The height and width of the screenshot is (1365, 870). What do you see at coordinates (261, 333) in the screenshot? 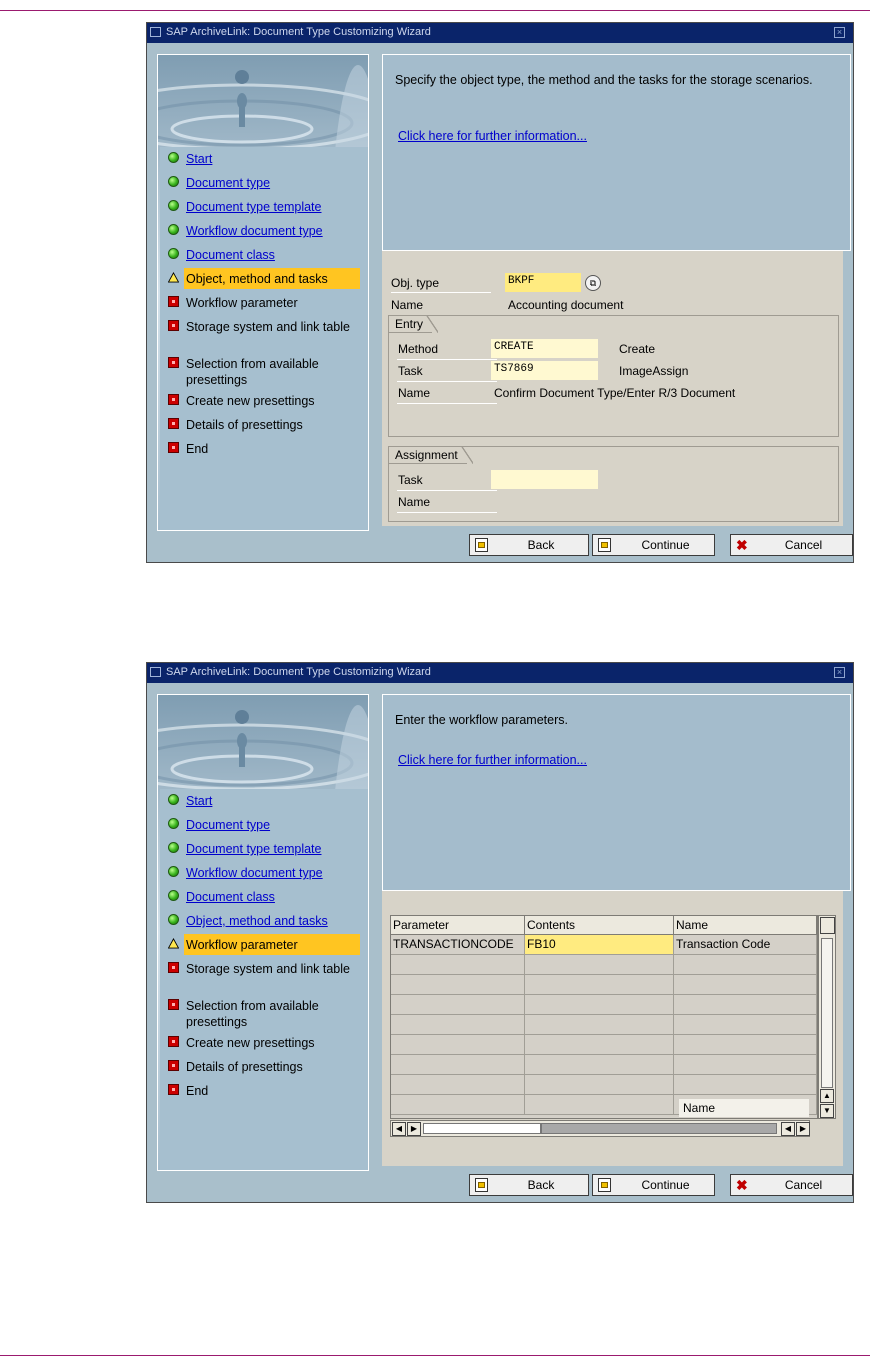
I see `step-item: Storage system and link table` at bounding box center [261, 333].